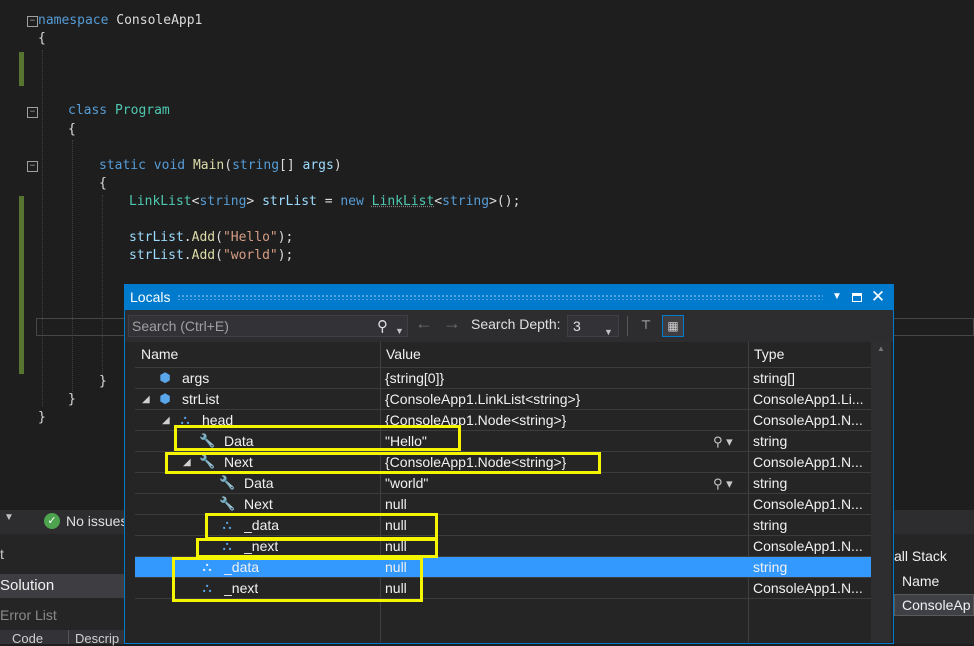  Describe the element at coordinates (2, 554) in the screenshot. I see `panel-edge-text: t` at that location.